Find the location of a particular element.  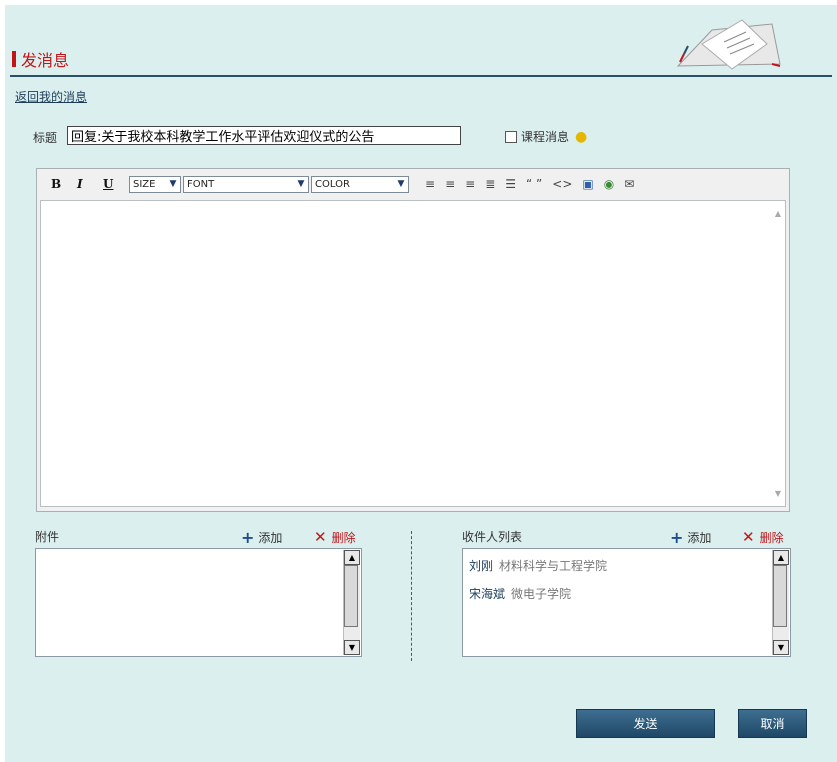

course-message-option: 课程消息 ● is located at coordinates (546, 136).